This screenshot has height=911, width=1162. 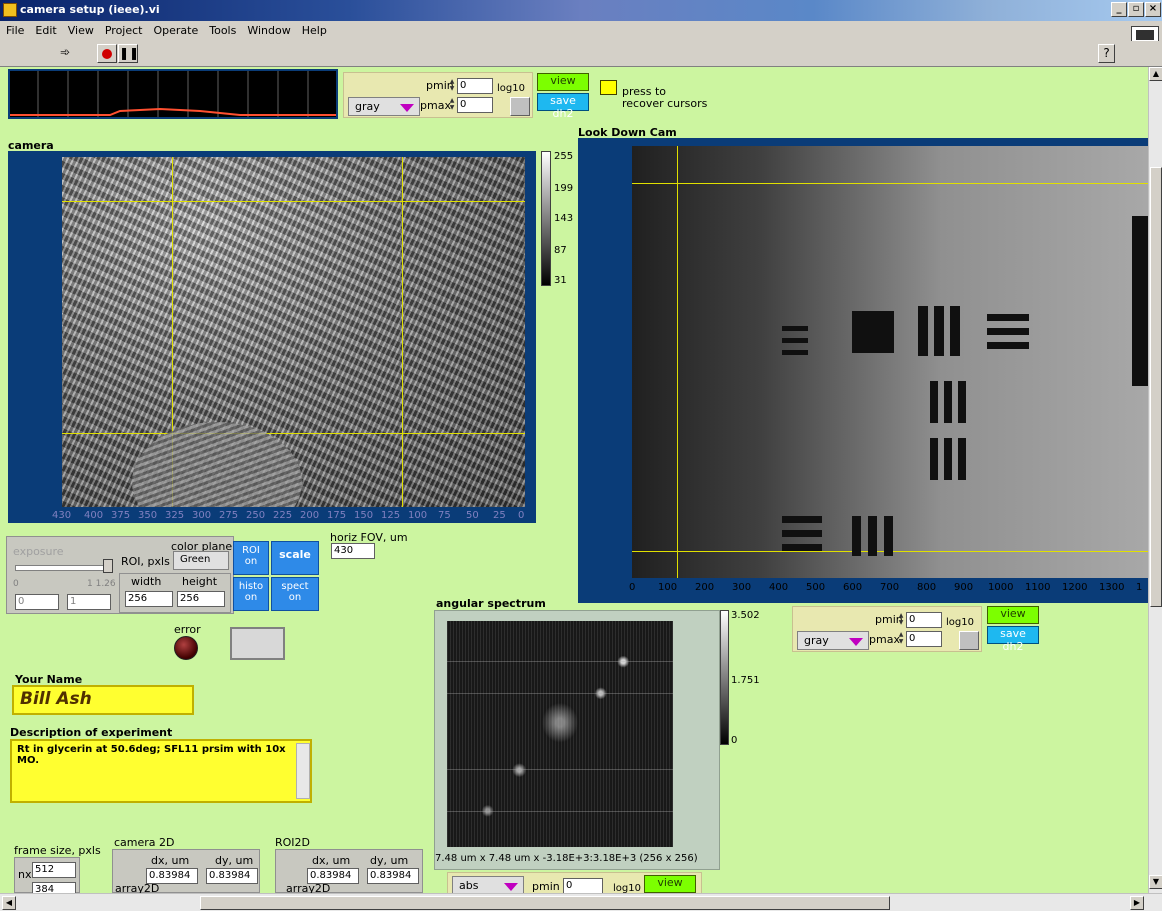 What do you see at coordinates (677, 362) in the screenshot?
I see `cursor-v1` at bounding box center [677, 362].